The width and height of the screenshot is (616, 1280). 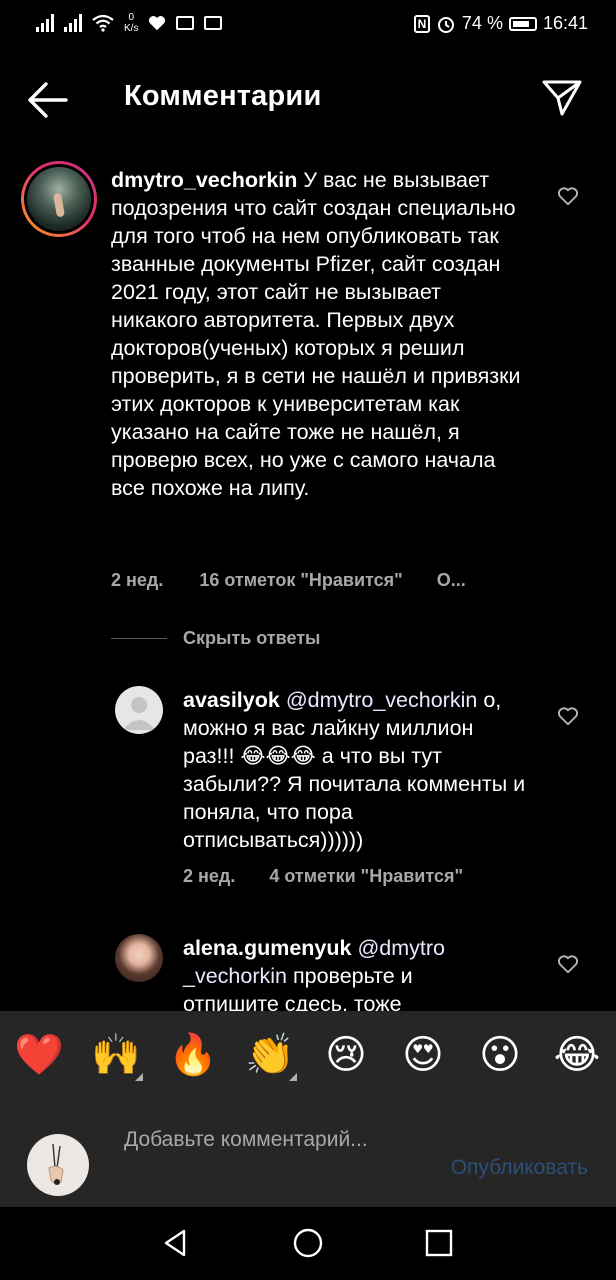 I want to click on back-arrow-icon, so click(x=48, y=100).